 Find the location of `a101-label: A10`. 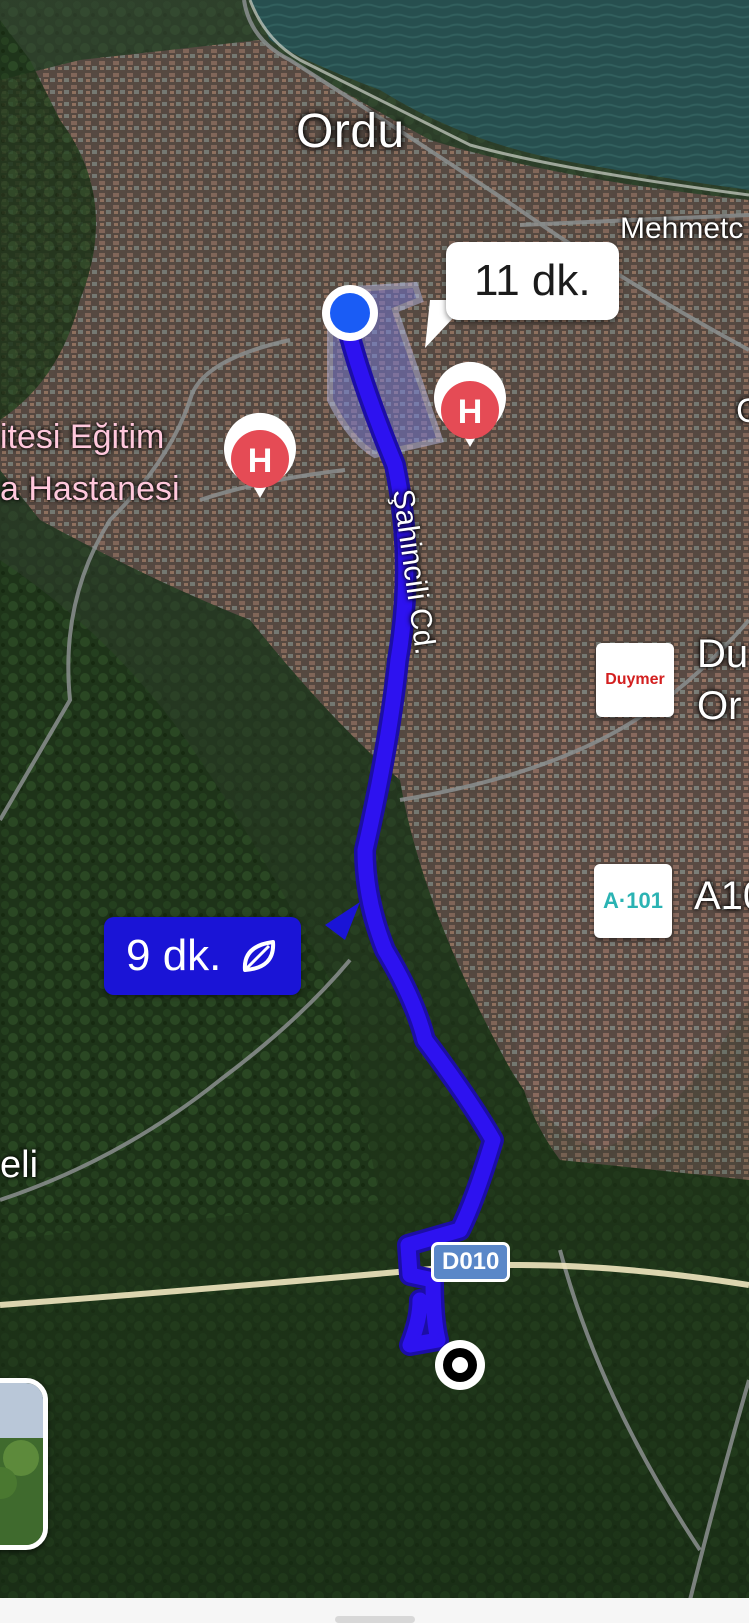

a101-label: A10 is located at coordinates (721, 896).